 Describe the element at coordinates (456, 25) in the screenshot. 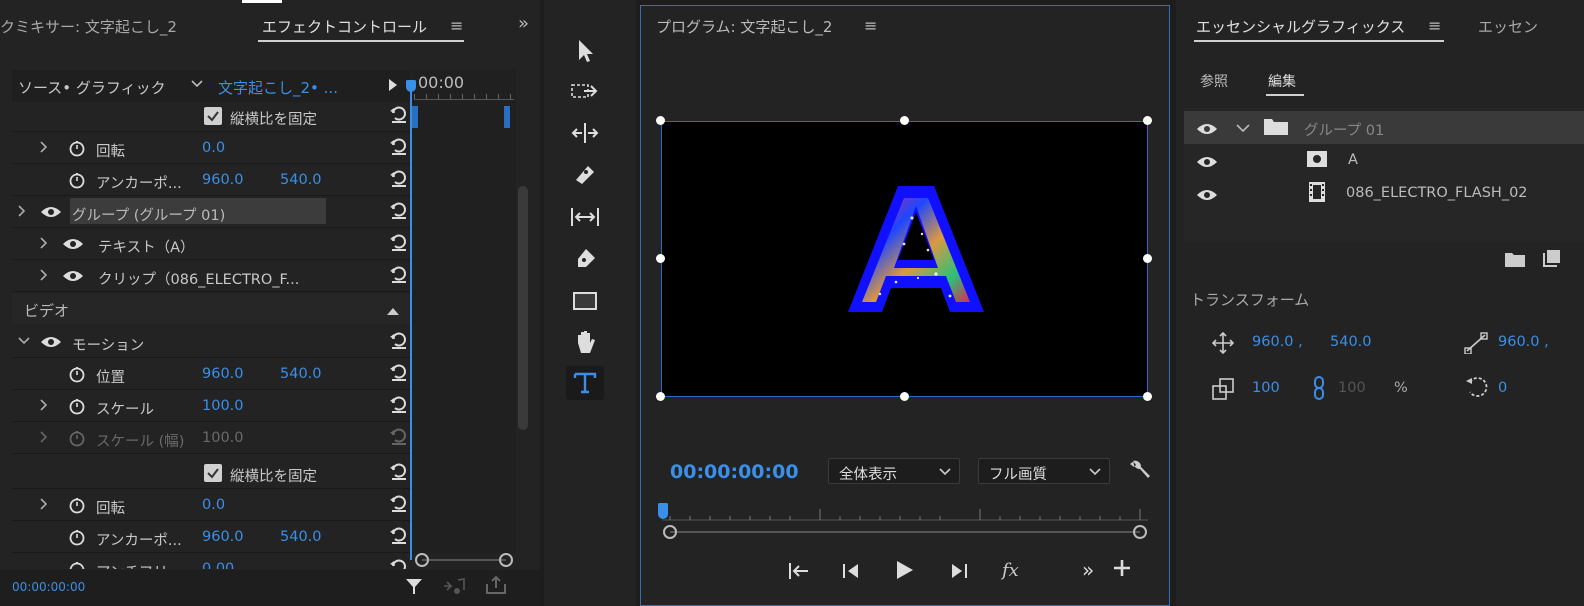

I see `panel-menu-icon: ≡` at that location.